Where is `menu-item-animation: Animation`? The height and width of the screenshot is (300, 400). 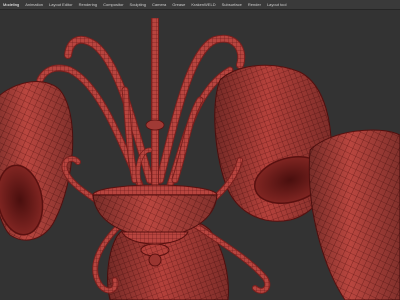
menu-item-animation: Animation is located at coordinates (34, 4).